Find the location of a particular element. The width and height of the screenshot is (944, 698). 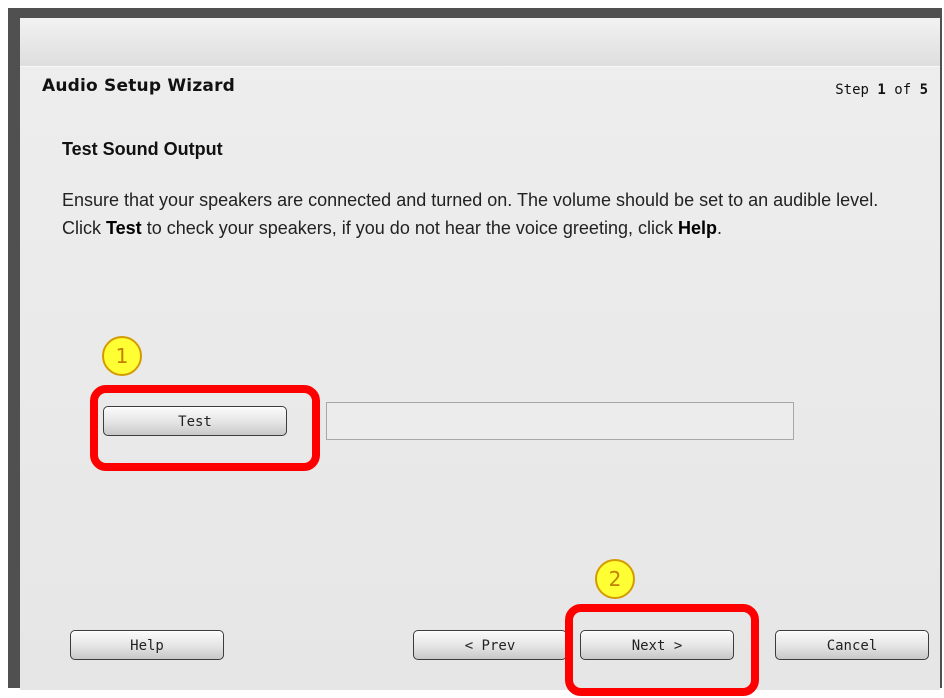

wizard-title: Audio Setup Wizard is located at coordinates (139, 86).